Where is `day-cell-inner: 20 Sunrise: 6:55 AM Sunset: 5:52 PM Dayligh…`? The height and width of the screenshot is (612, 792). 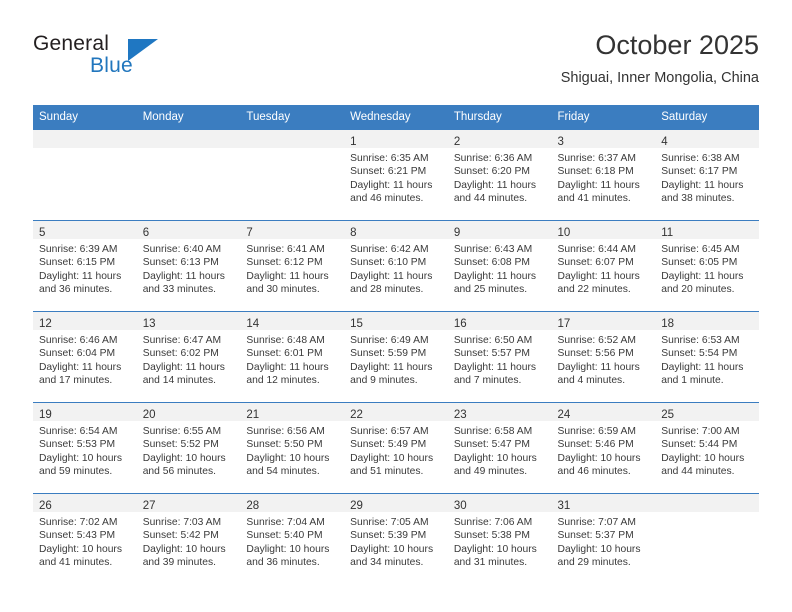
day-cell-inner: 20 Sunrise: 6:55 AM Sunset: 5:52 PM Dayligh… is located at coordinates (188, 448).